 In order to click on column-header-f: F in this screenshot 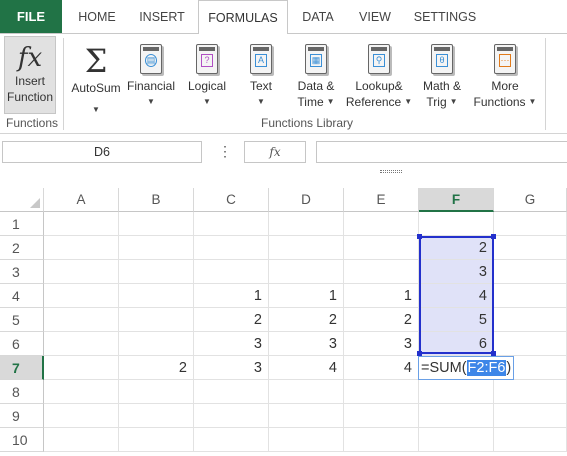, I will do `click(456, 200)`.